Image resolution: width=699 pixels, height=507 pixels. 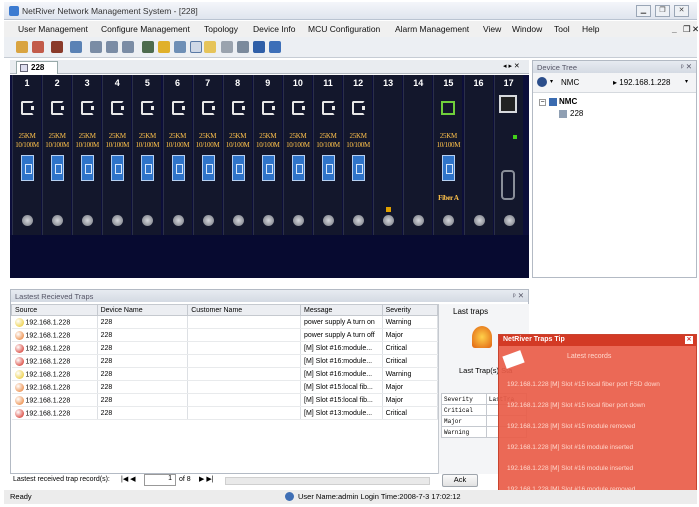 I want to click on serial-port-icon, so click(x=507, y=185).